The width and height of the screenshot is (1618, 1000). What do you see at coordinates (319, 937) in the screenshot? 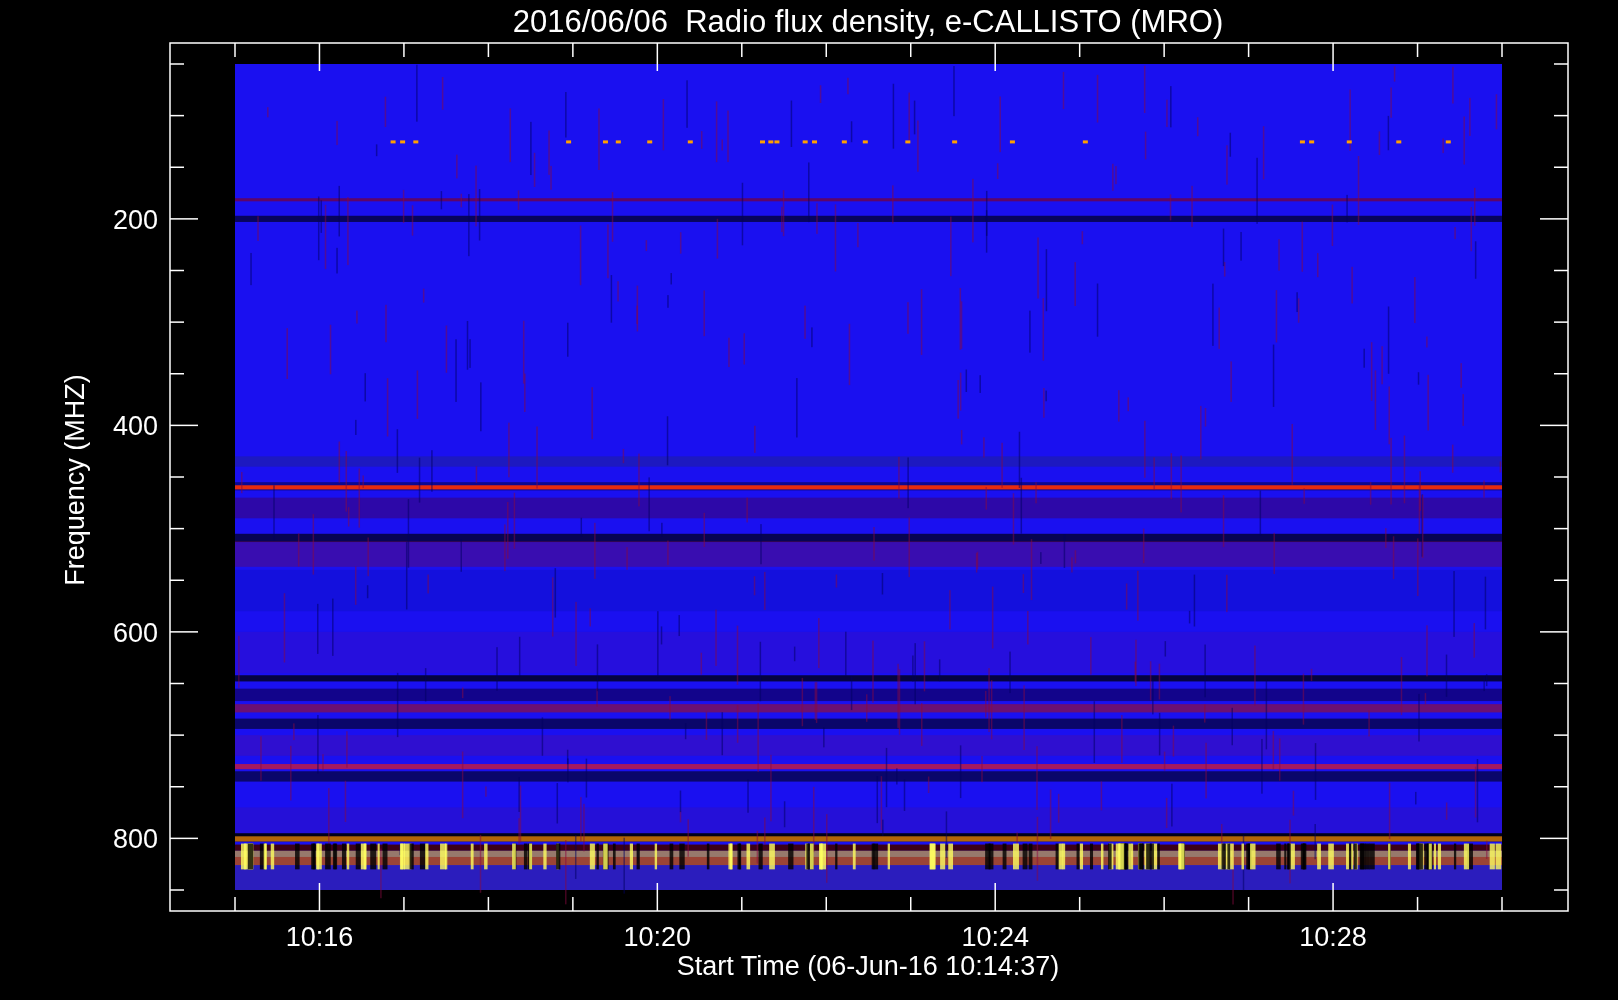
I see `tick-label: 10:16` at bounding box center [319, 937].